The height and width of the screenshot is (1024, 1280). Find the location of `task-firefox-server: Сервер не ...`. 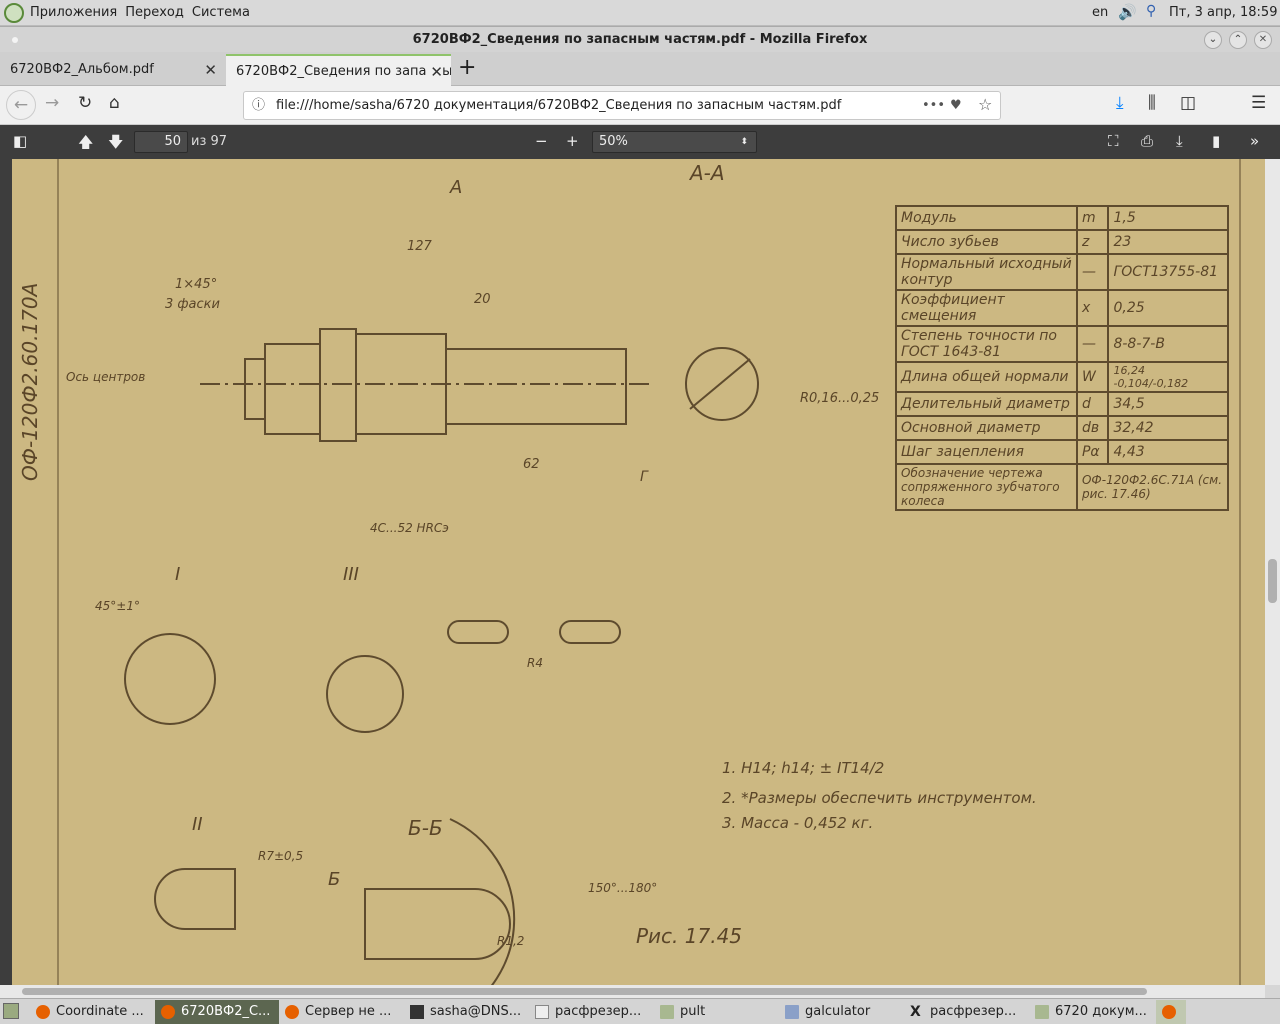

task-firefox-server: Сервер не ... is located at coordinates (341, 1012).